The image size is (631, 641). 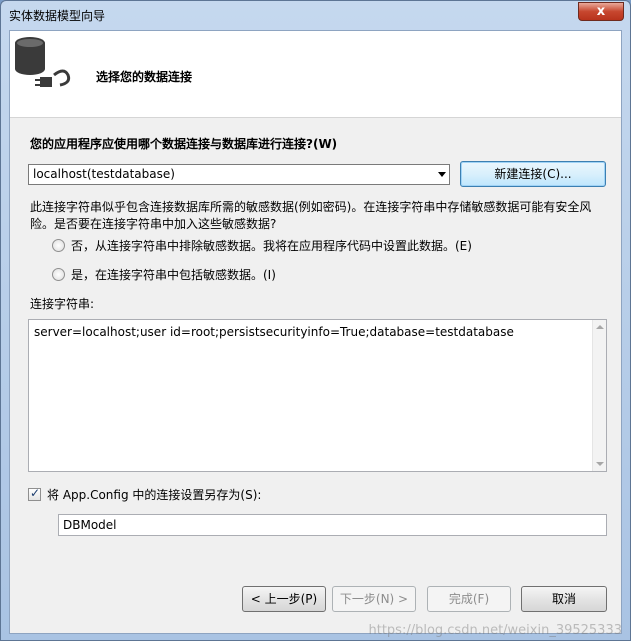 I want to click on connection-question: 您的应用程序应使用哪个数据连接与数据库进行连接?(W), so click(x=184, y=144).